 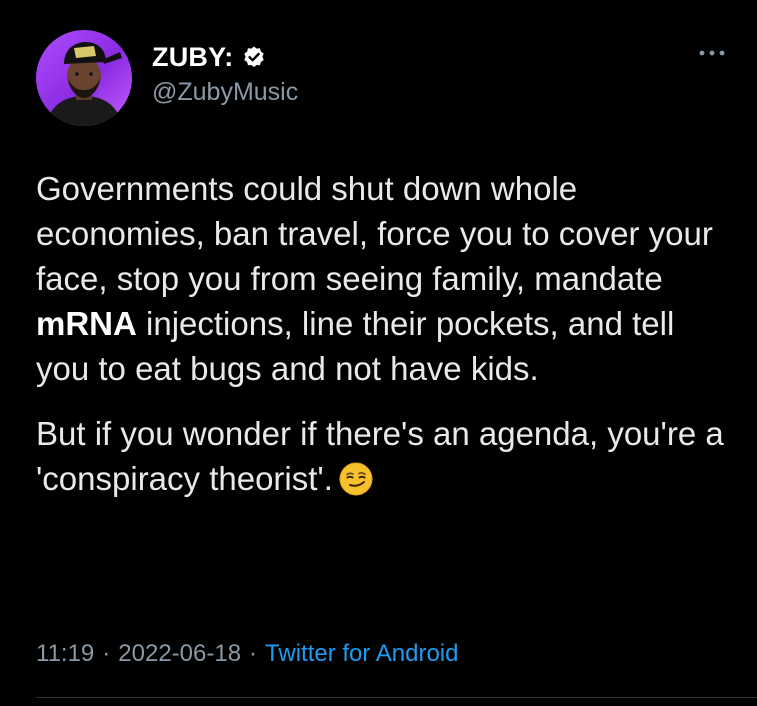 What do you see at coordinates (179, 653) in the screenshot?
I see `tweet-date: 2022-06-18` at bounding box center [179, 653].